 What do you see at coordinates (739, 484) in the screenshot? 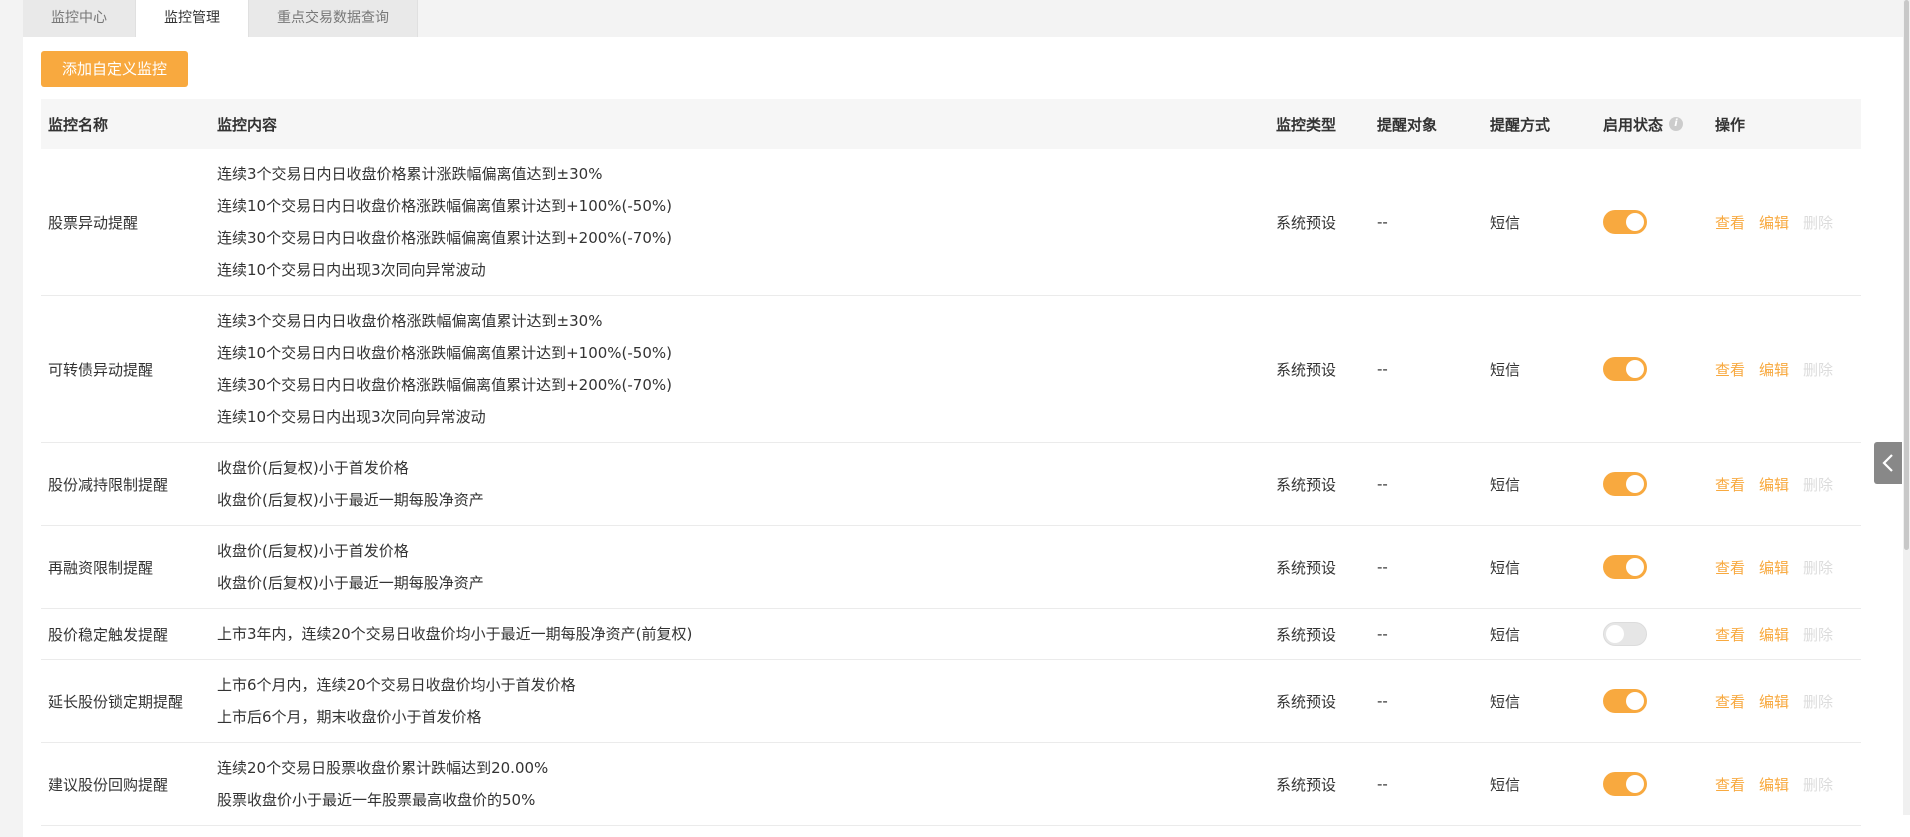
I see `monitor-content: 收盘价(后复权)小于首发价格收盘价(后复权)小于最近一期每股净资产` at bounding box center [739, 484].